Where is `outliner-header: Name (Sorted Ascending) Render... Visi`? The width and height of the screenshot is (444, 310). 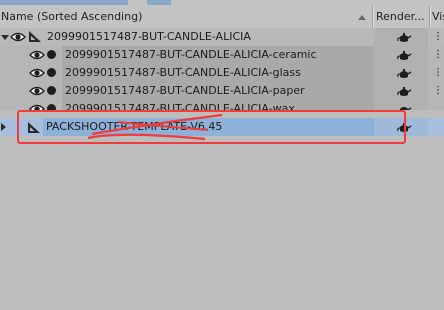
outliner-header: Name (Sorted Ascending) Render... Visi is located at coordinates (222, 14).